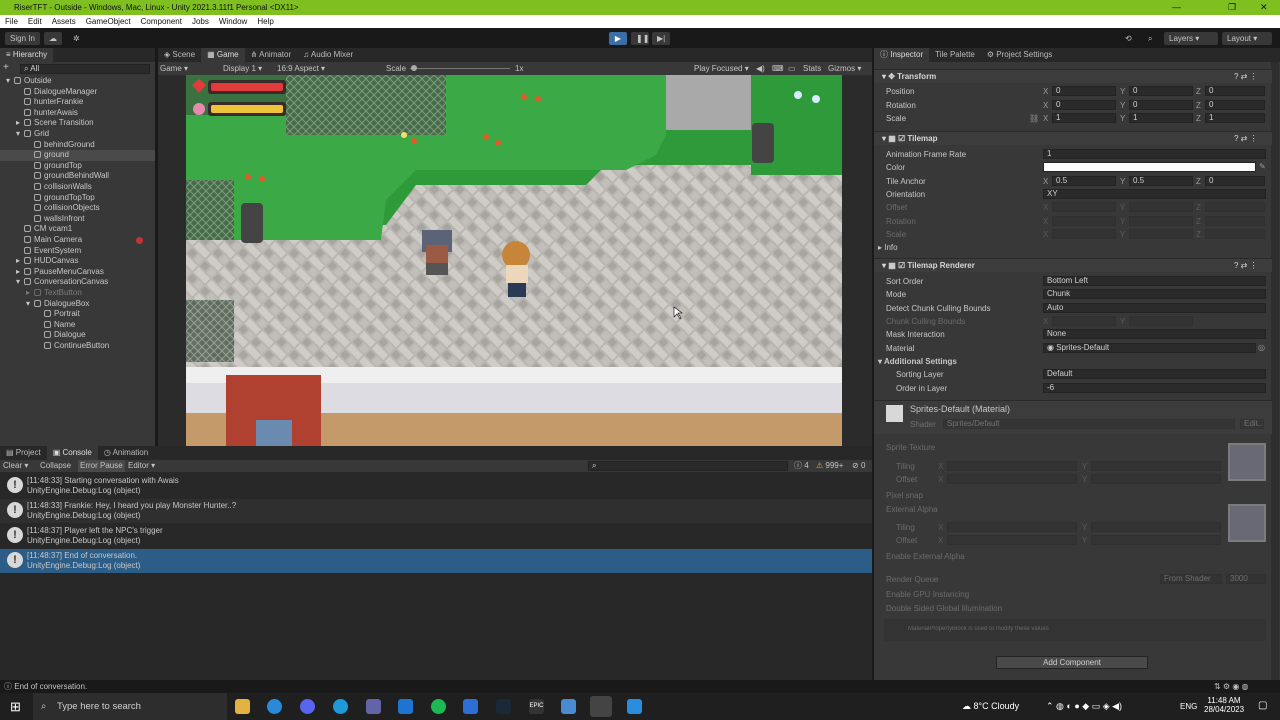 The height and width of the screenshot is (720, 1280). What do you see at coordinates (77, 293) in the screenshot?
I see `hierarchy-item: ▸ TextButton` at bounding box center [77, 293].